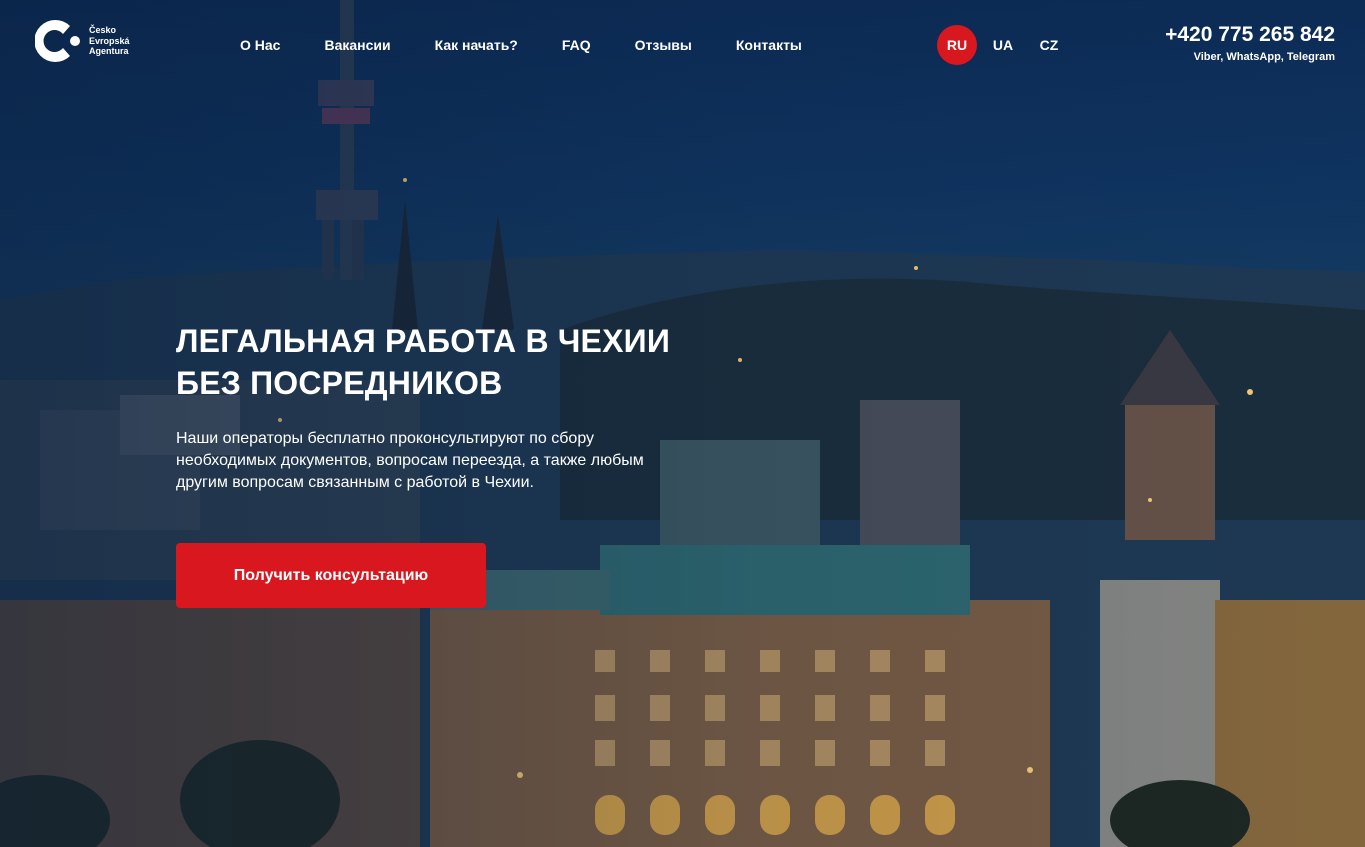 The image size is (1365, 847). Describe the element at coordinates (423, 341) in the screenshot. I see `hero-title-line: ЛЕГАЛЬНАЯ РАБОТА В ЧЕХИИ` at that location.